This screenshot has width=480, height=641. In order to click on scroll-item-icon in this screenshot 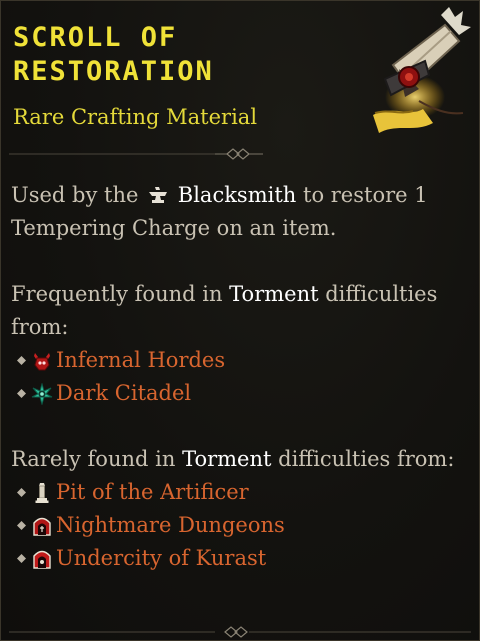, I will do `click(422, 70)`.